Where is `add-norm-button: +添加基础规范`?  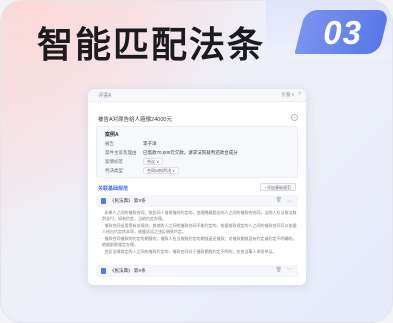
add-norm-button: +添加基础规范 is located at coordinates (277, 187).